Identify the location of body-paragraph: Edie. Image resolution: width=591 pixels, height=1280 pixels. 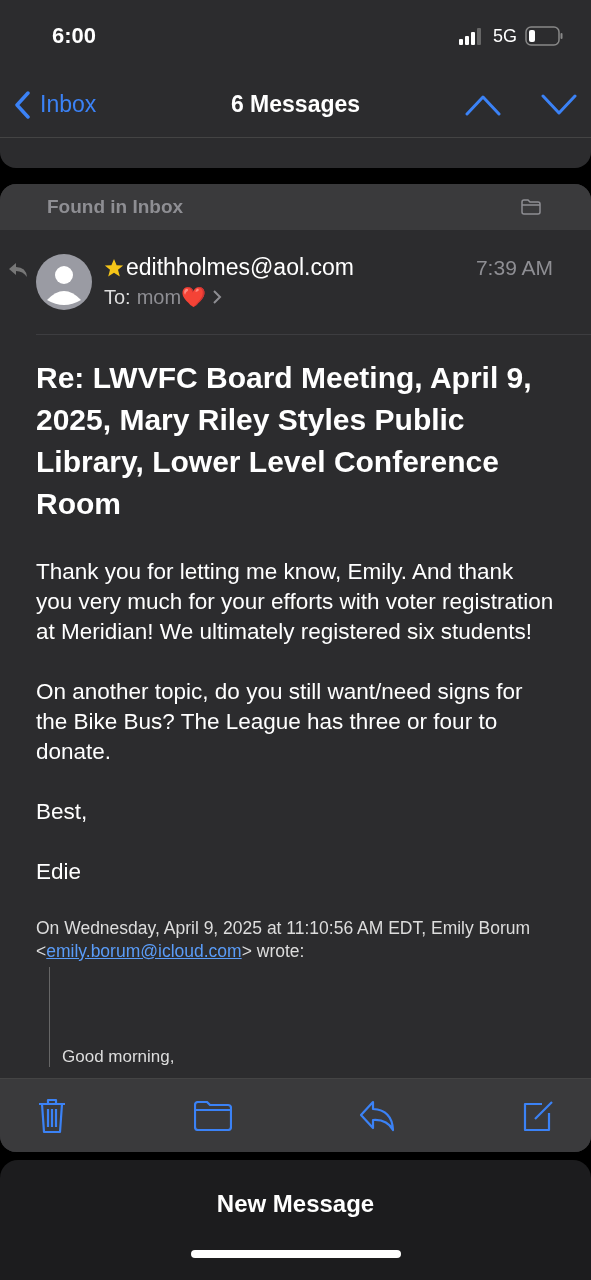
(59, 872).